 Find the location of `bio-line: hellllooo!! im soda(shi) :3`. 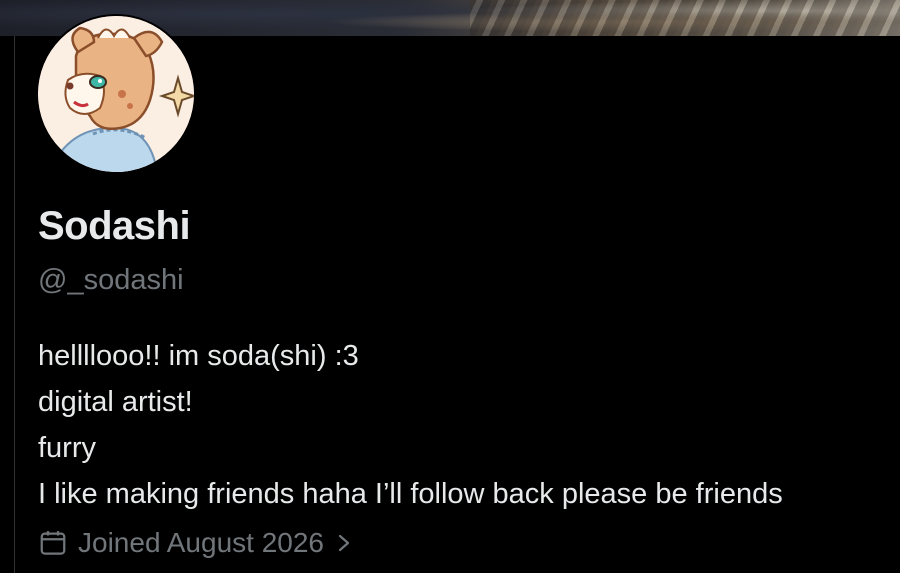

bio-line: hellllooo!! im soda(shi) :3 is located at coordinates (198, 356).